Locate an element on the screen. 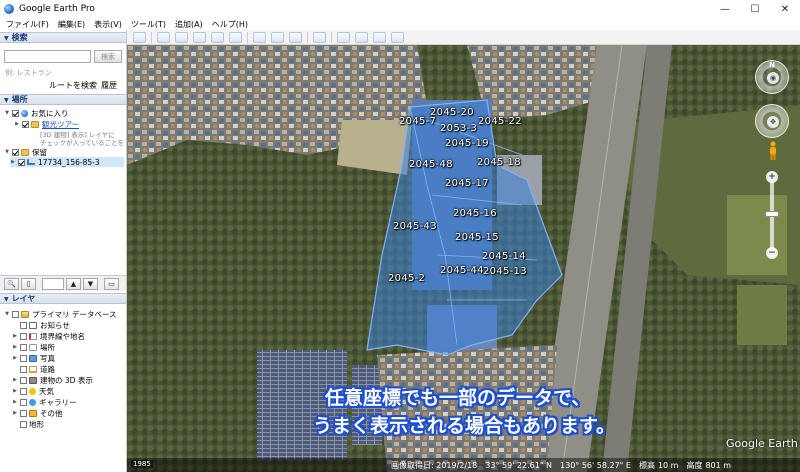 The image size is (800, 472). parcel-label: 2045-13 is located at coordinates (505, 271).